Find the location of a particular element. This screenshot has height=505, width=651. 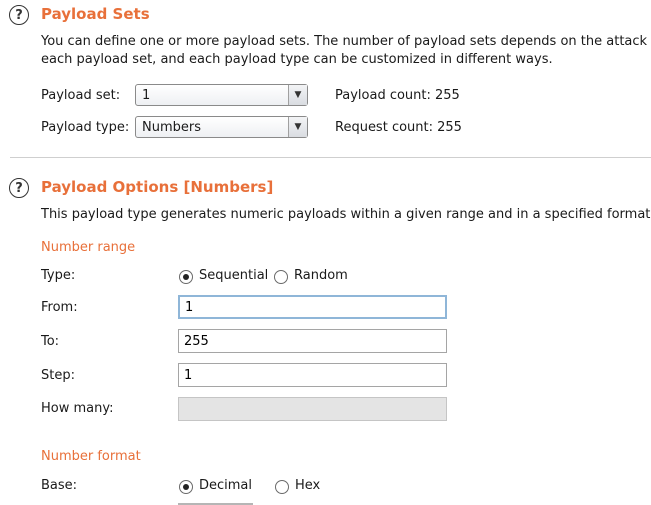

step-label: Step: is located at coordinates (58, 375).